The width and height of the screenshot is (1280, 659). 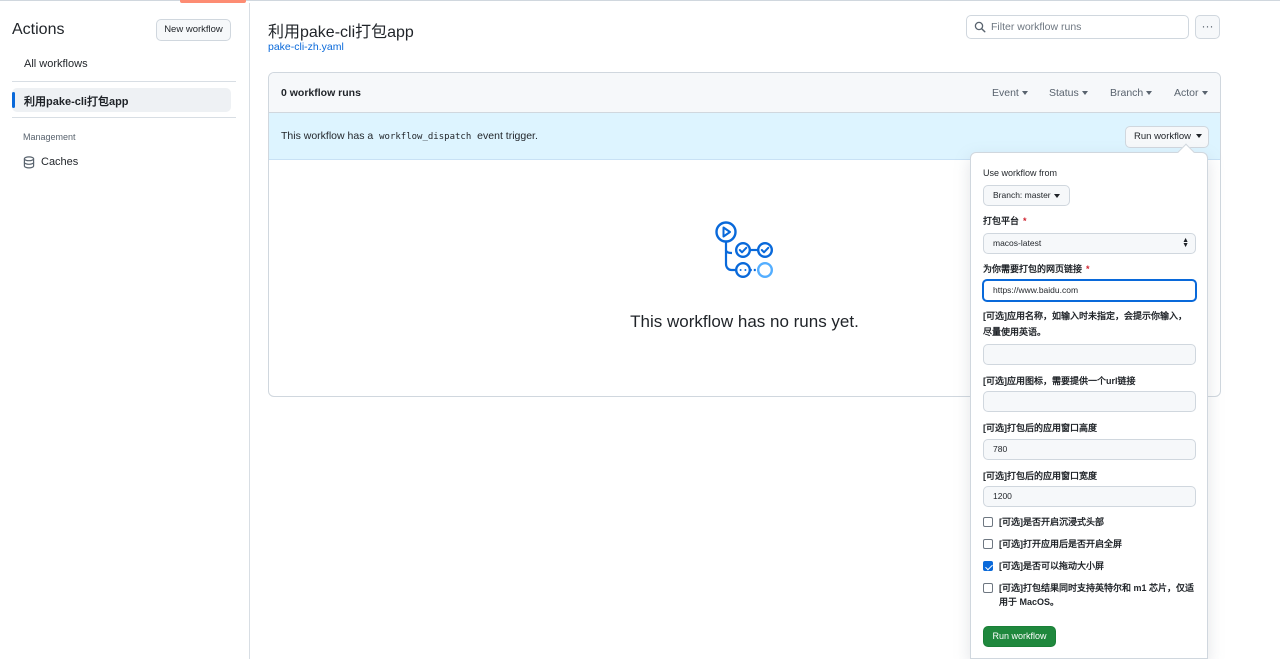 I want to click on url-input: https://www.baidu.com, so click(x=1089, y=290).